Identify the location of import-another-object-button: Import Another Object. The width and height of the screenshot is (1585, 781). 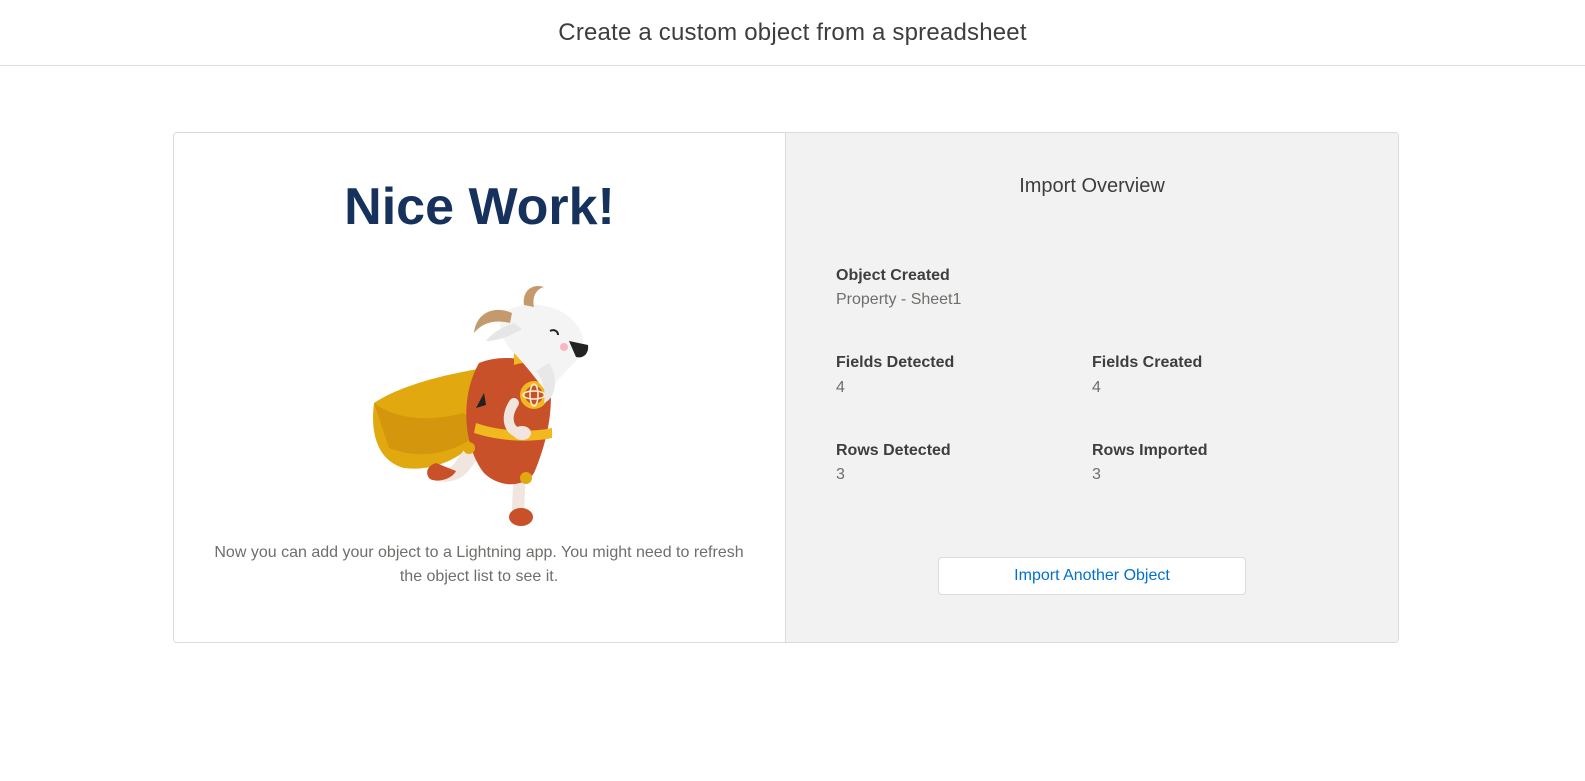
(1092, 576).